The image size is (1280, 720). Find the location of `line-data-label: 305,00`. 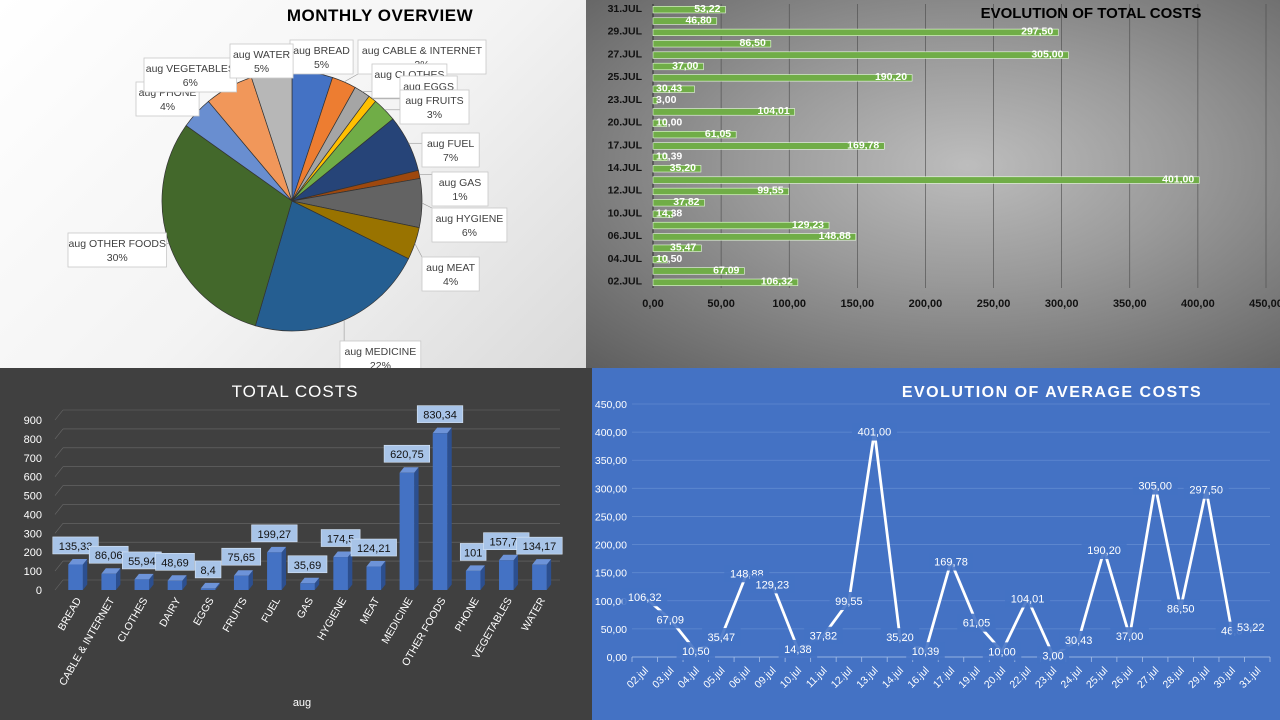

line-data-label: 305,00 is located at coordinates (1155, 487).